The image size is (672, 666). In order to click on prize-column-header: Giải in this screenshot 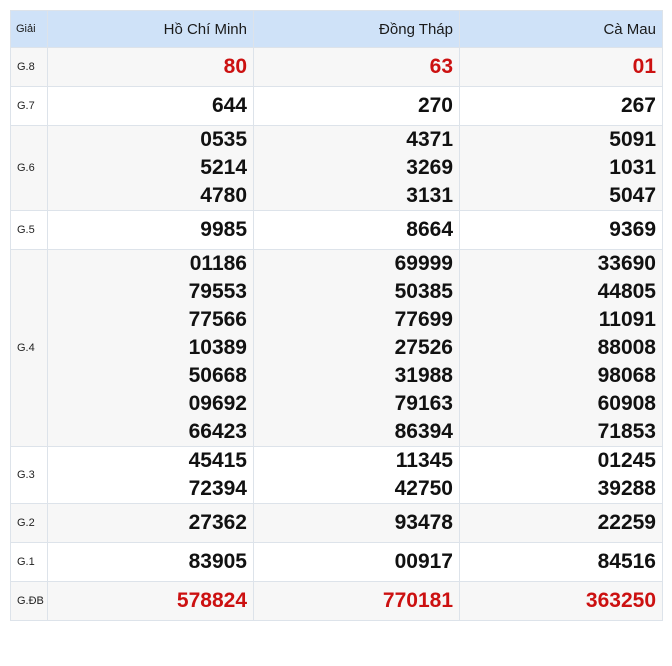, I will do `click(29, 29)`.